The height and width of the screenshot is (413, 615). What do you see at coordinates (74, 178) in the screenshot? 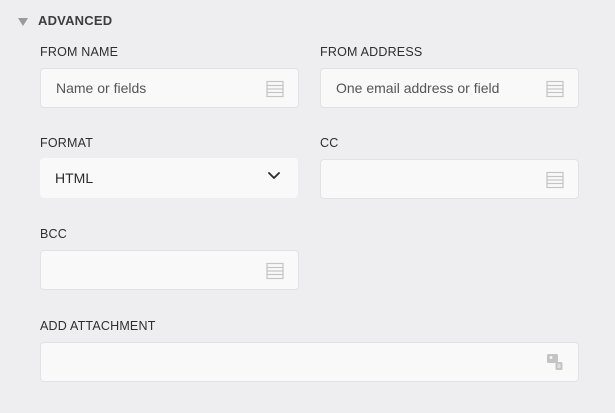
I see `format-selected-value: HTML` at bounding box center [74, 178].